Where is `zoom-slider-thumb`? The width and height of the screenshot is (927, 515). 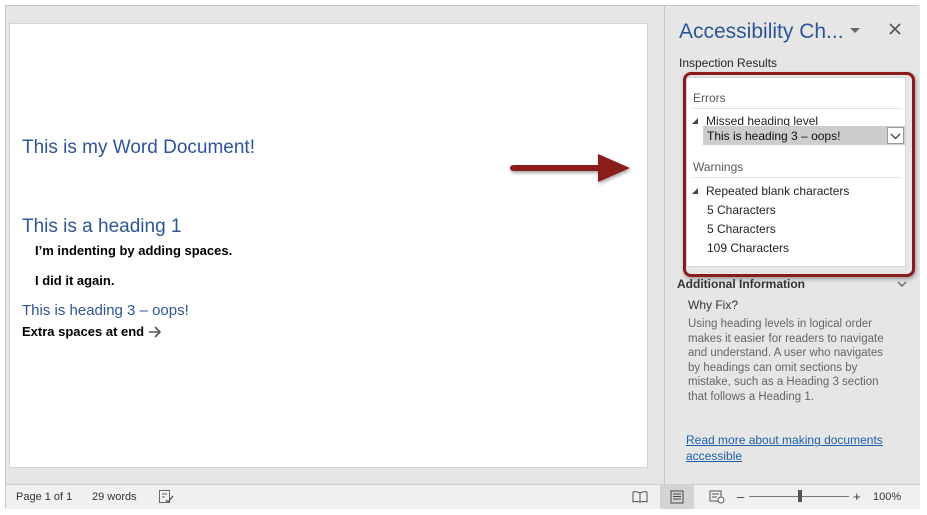
zoom-slider-thumb is located at coordinates (800, 496).